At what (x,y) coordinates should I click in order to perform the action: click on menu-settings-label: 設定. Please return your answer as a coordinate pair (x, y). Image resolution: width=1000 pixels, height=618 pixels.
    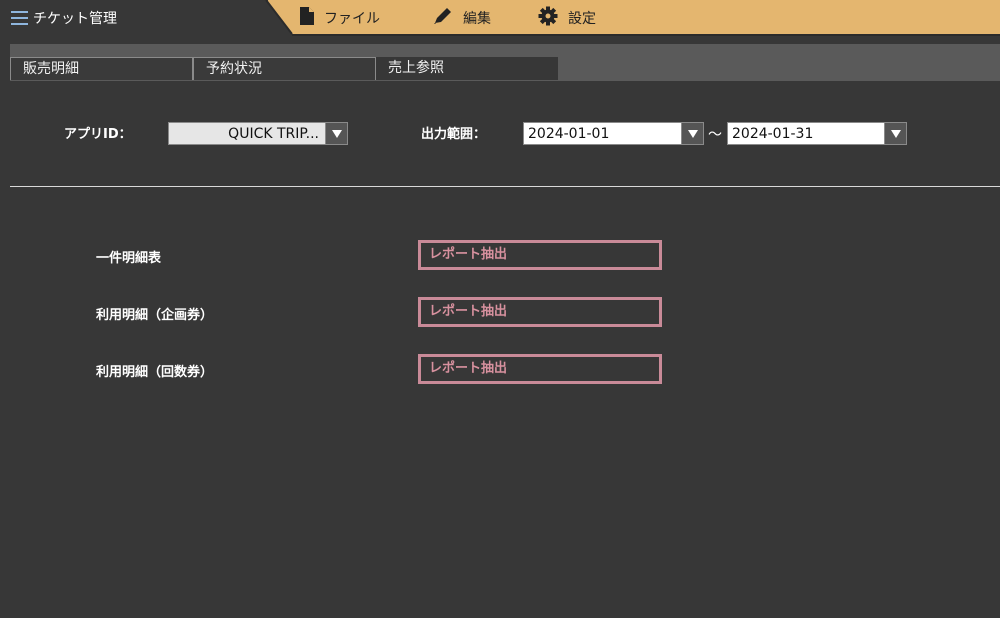
    Looking at the image, I should click on (582, 19).